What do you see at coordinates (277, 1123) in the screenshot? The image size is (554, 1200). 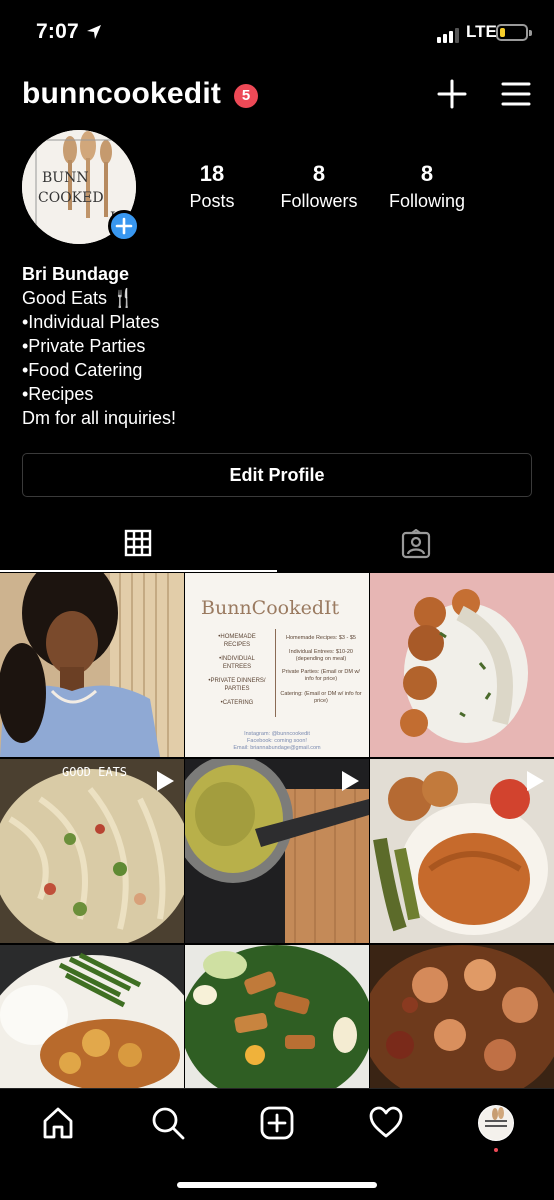 I see `new-post-icon` at bounding box center [277, 1123].